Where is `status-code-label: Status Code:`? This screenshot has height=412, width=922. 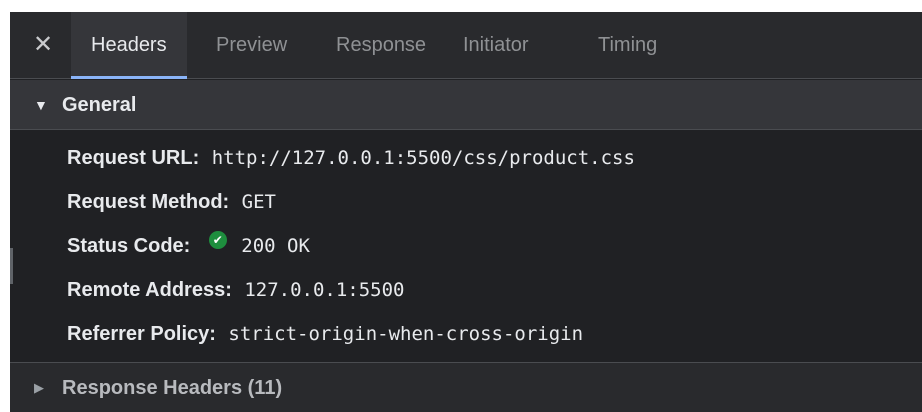 status-code-label: Status Code: is located at coordinates (129, 246).